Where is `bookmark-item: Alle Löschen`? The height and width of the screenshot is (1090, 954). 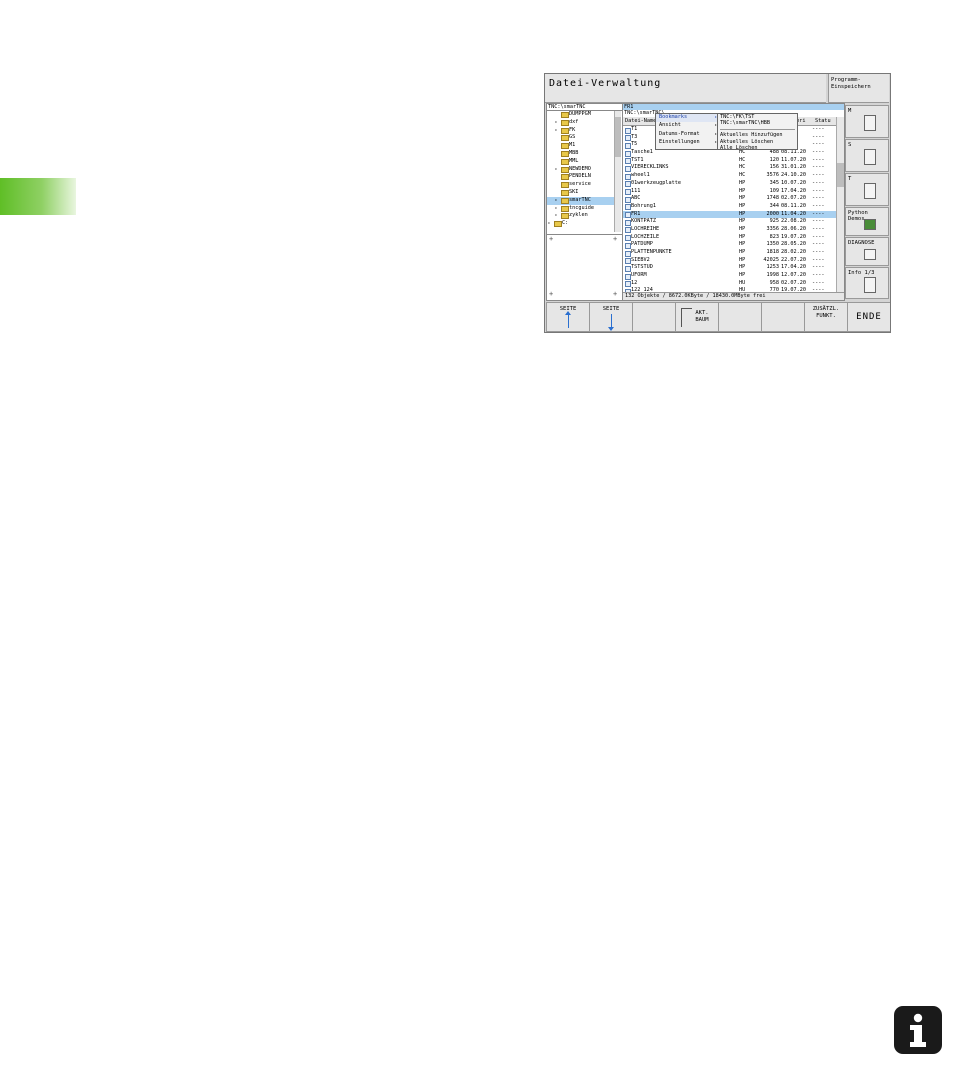 bookmark-item: Alle Löschen is located at coordinates (757, 148).